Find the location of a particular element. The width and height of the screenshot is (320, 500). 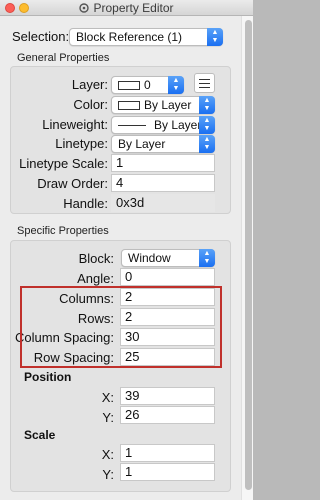

app-icon is located at coordinates (84, 8).